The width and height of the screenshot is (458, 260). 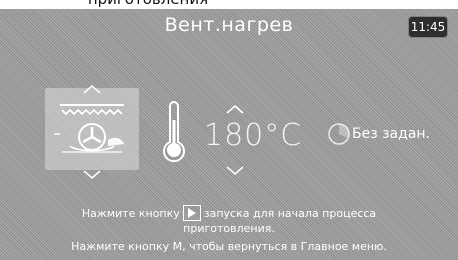 What do you see at coordinates (235, 109) in the screenshot?
I see `temperature-up-chevron-icon` at bounding box center [235, 109].